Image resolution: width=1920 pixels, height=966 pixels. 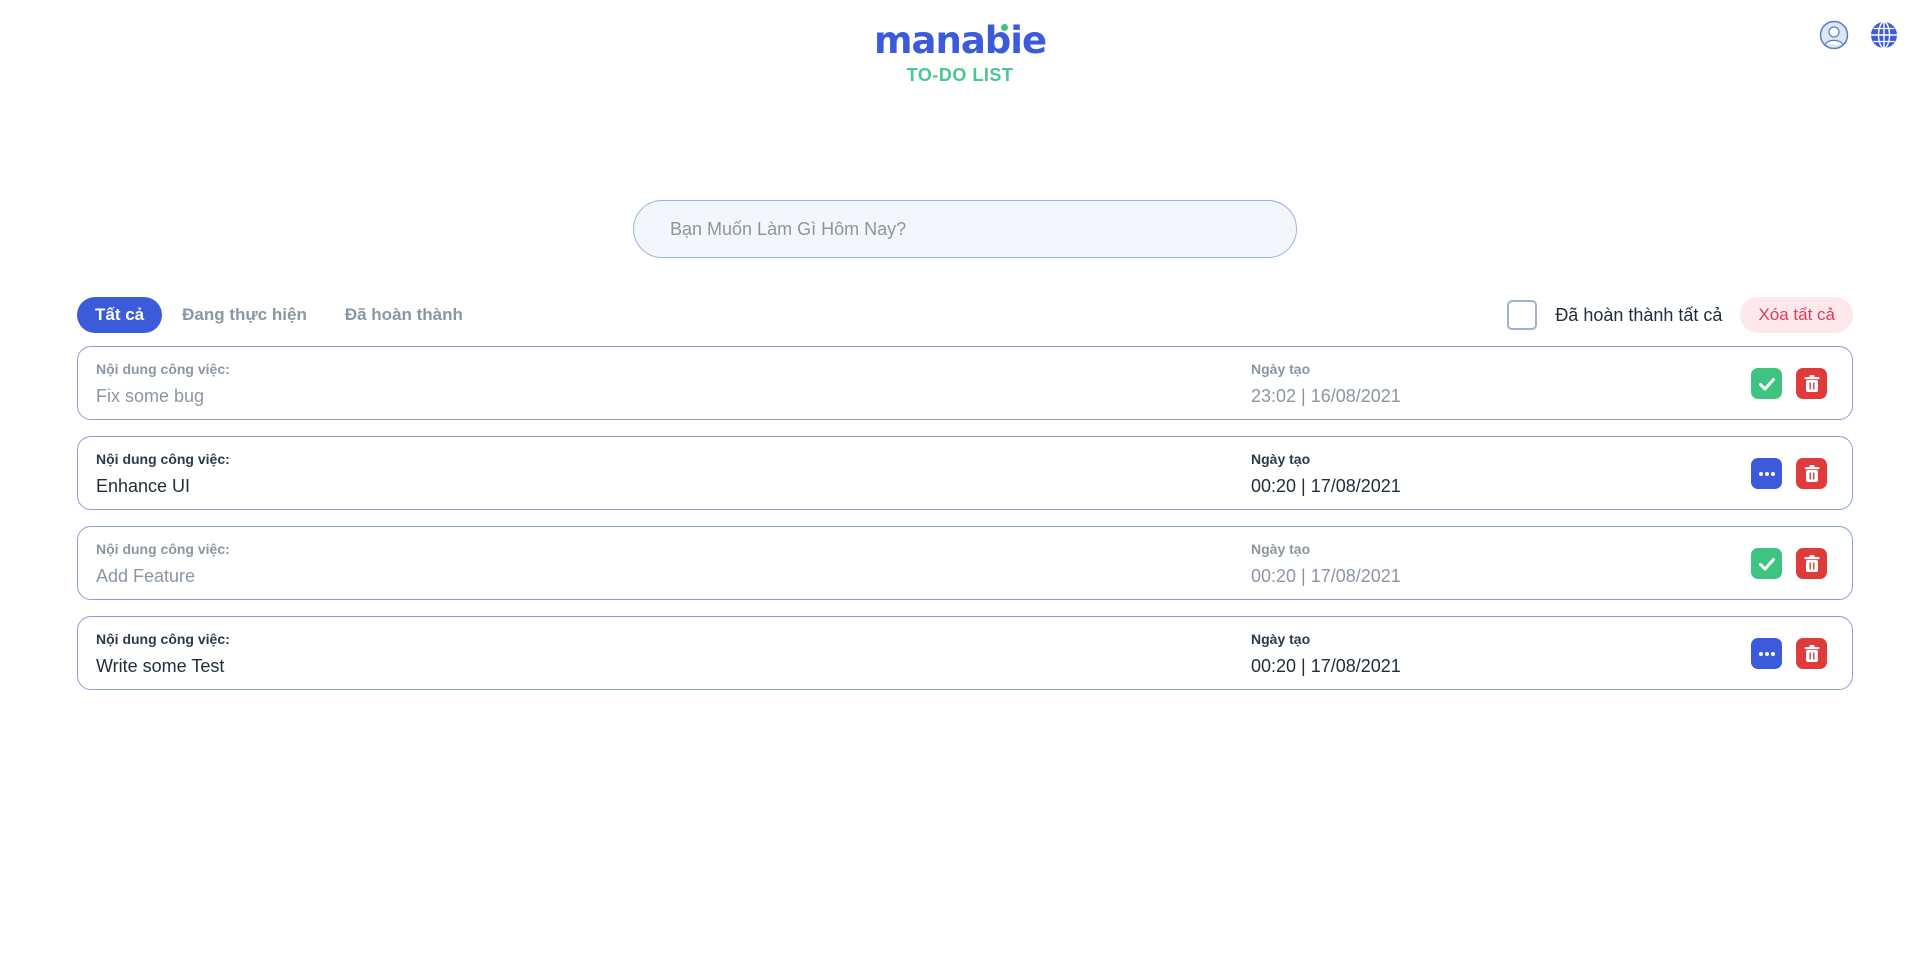 What do you see at coordinates (1859, 35) in the screenshot?
I see `header-icons` at bounding box center [1859, 35].